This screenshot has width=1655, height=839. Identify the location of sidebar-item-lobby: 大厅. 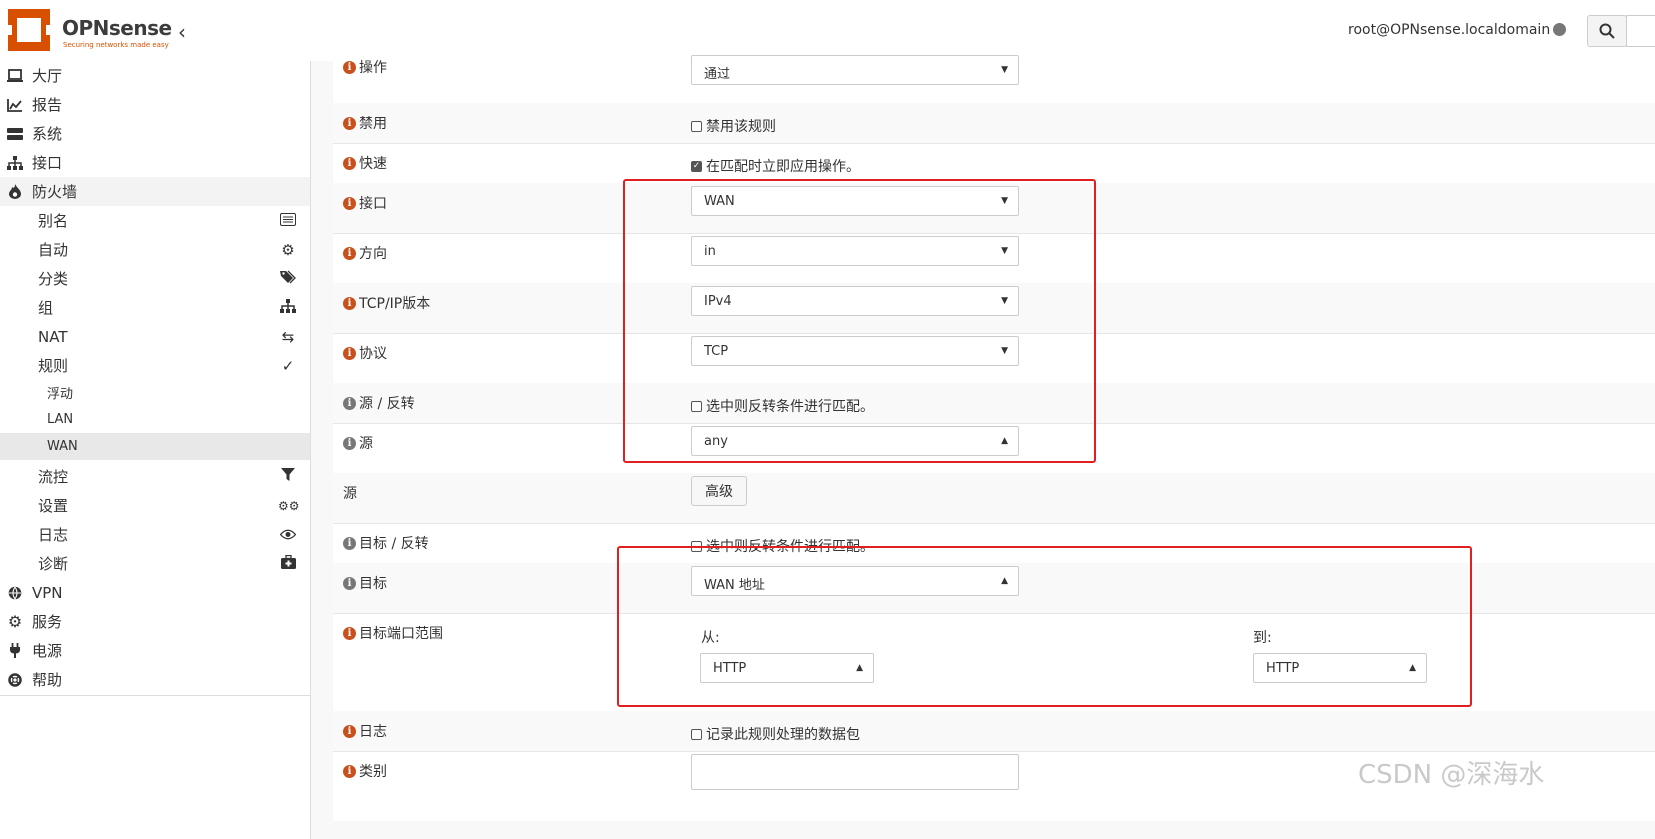
(155, 75).